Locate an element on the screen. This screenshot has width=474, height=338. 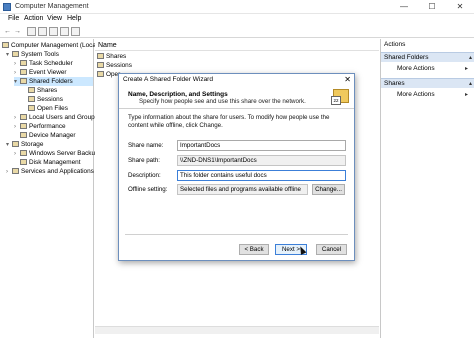
computer-management-icon is located at coordinates (7, 7).